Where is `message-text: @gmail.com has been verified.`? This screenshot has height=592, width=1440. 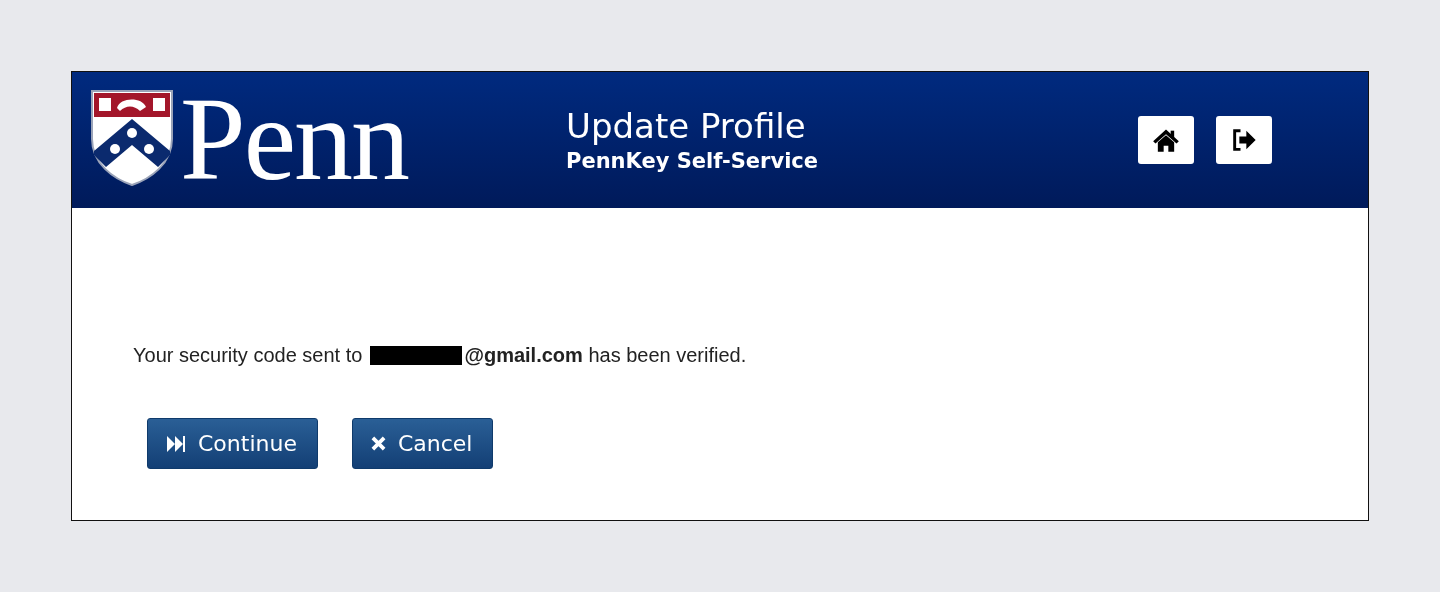 message-text: @gmail.com has been verified. is located at coordinates (605, 355).